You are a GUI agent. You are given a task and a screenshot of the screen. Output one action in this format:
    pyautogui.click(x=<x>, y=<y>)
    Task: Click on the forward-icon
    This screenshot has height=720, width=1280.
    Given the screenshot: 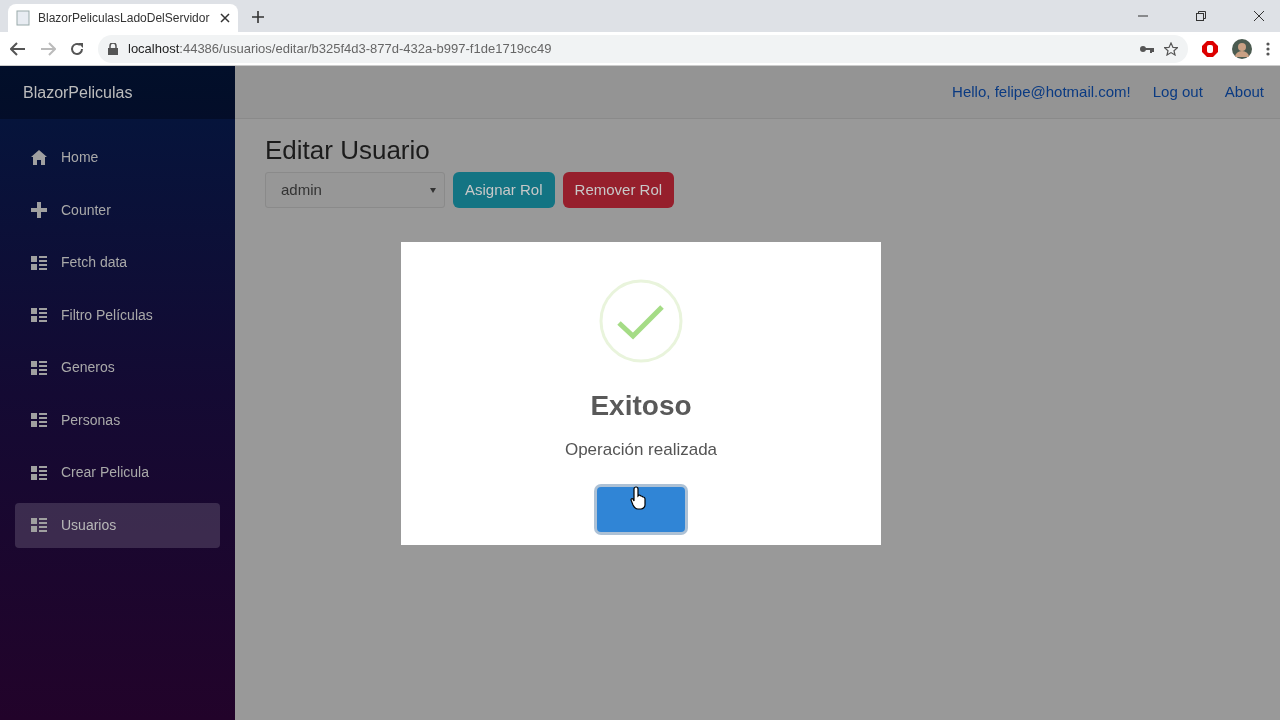 What is the action you would take?
    pyautogui.click(x=48, y=48)
    